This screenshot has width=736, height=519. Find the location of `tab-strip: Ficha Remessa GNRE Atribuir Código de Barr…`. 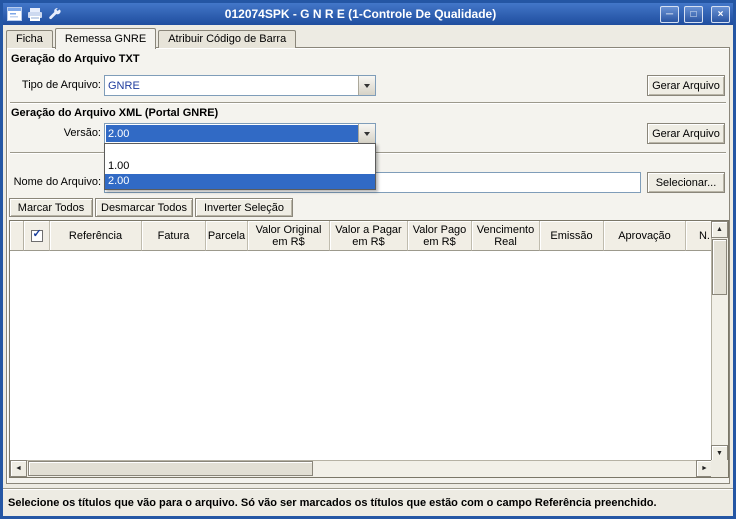

tab-strip: Ficha Remessa GNRE Atribuir Código de Barr… is located at coordinates (152, 38).